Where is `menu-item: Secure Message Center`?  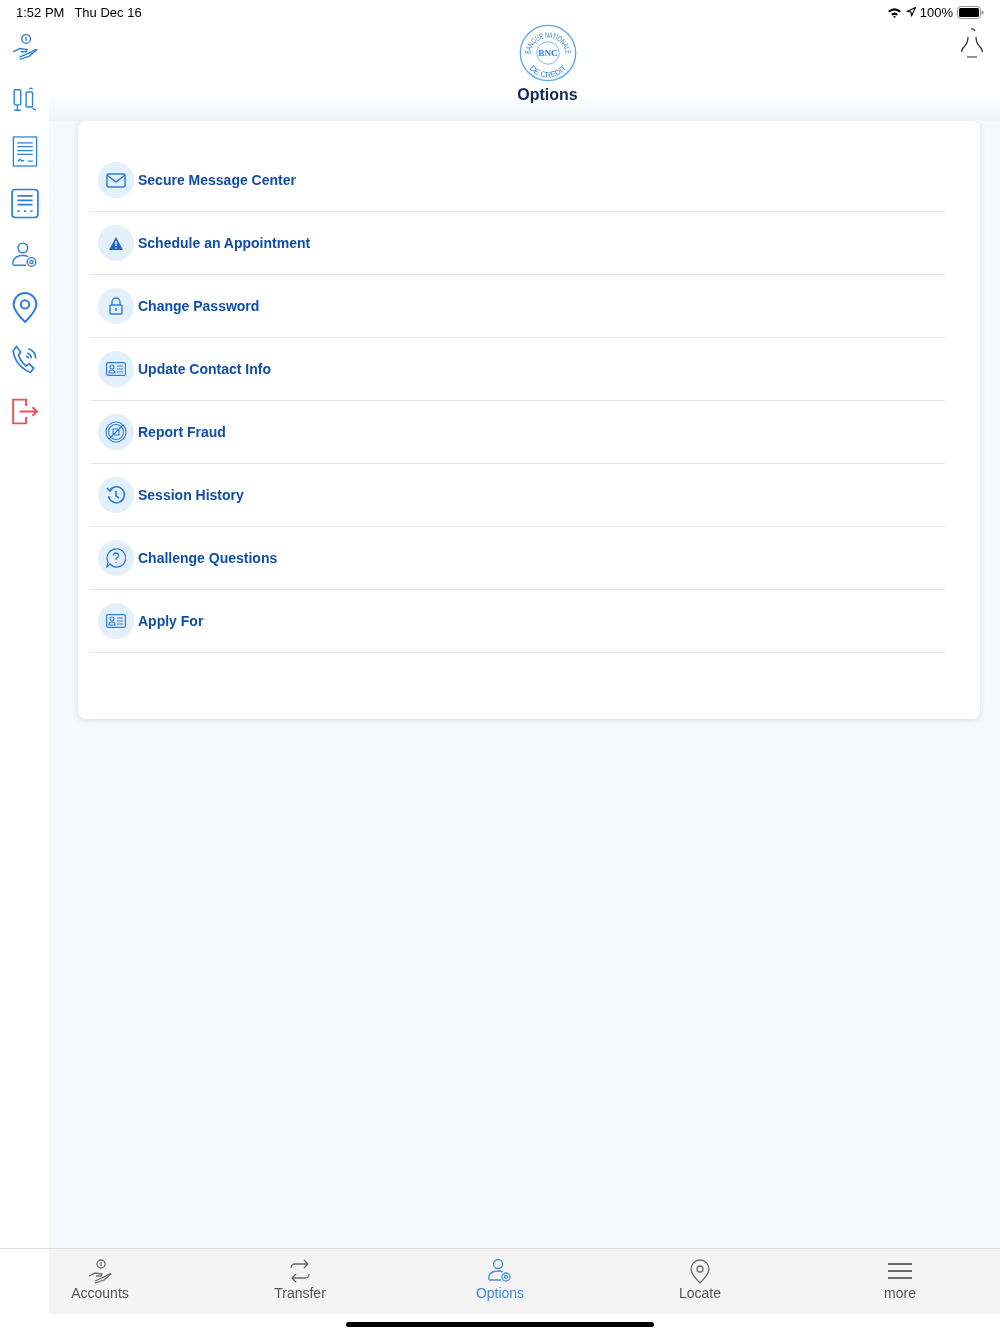
menu-item: Secure Message Center is located at coordinates (517, 180).